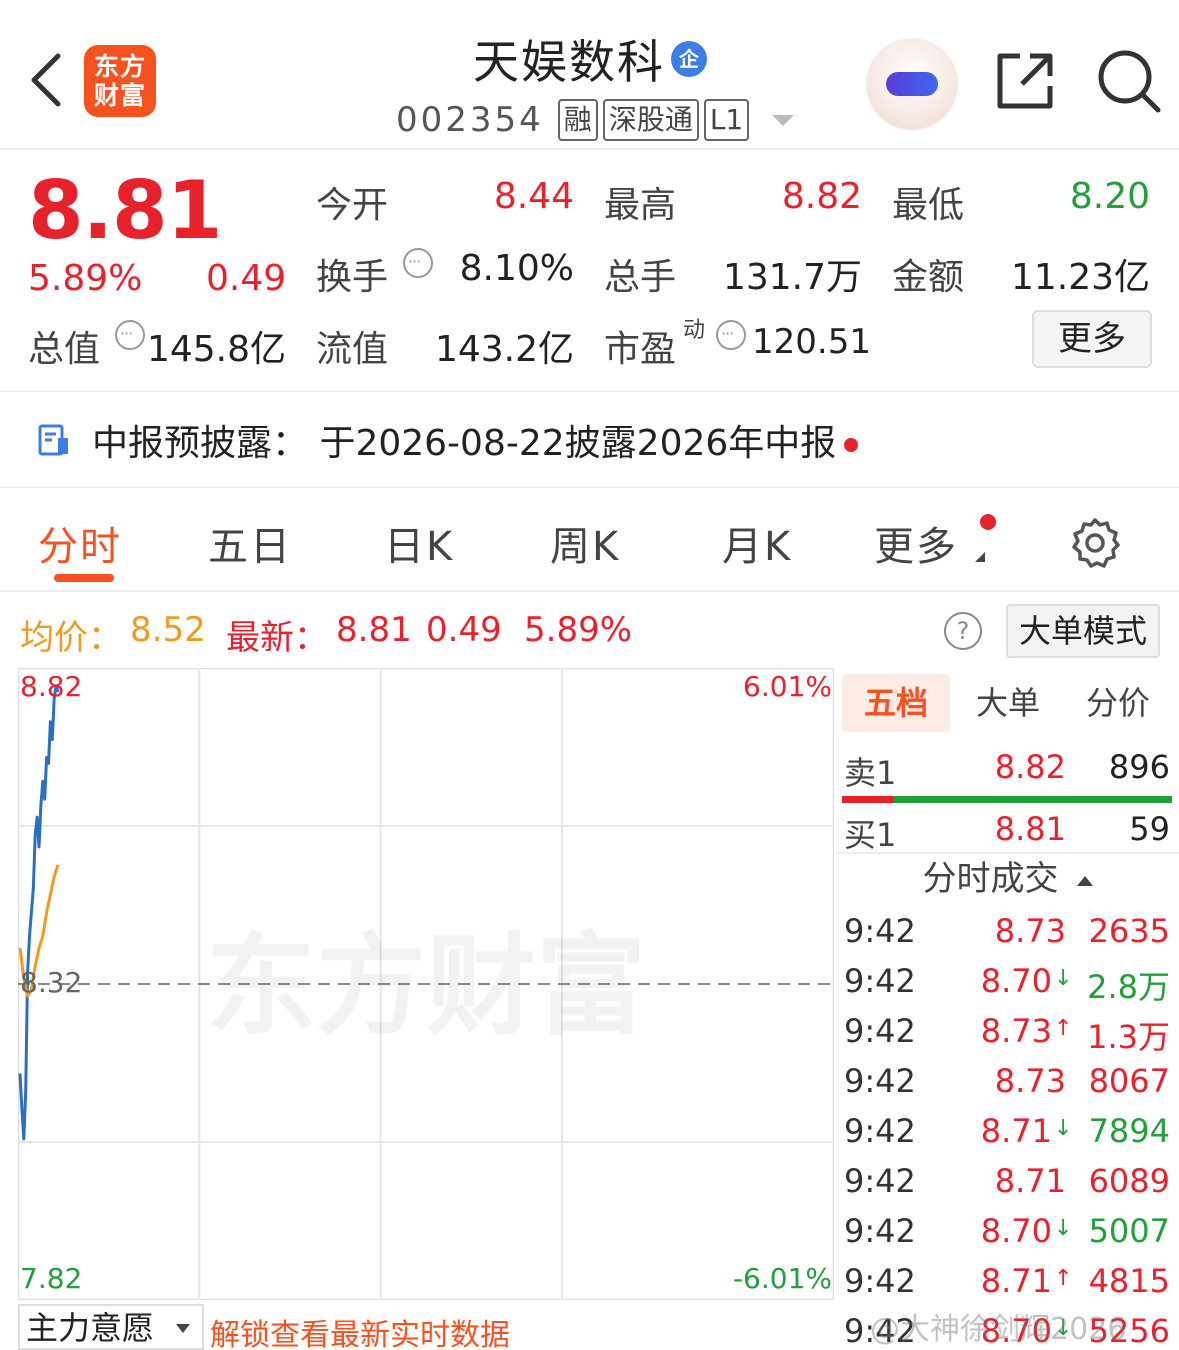  What do you see at coordinates (470, 120) in the screenshot?
I see `stock-code: 002354` at bounding box center [470, 120].